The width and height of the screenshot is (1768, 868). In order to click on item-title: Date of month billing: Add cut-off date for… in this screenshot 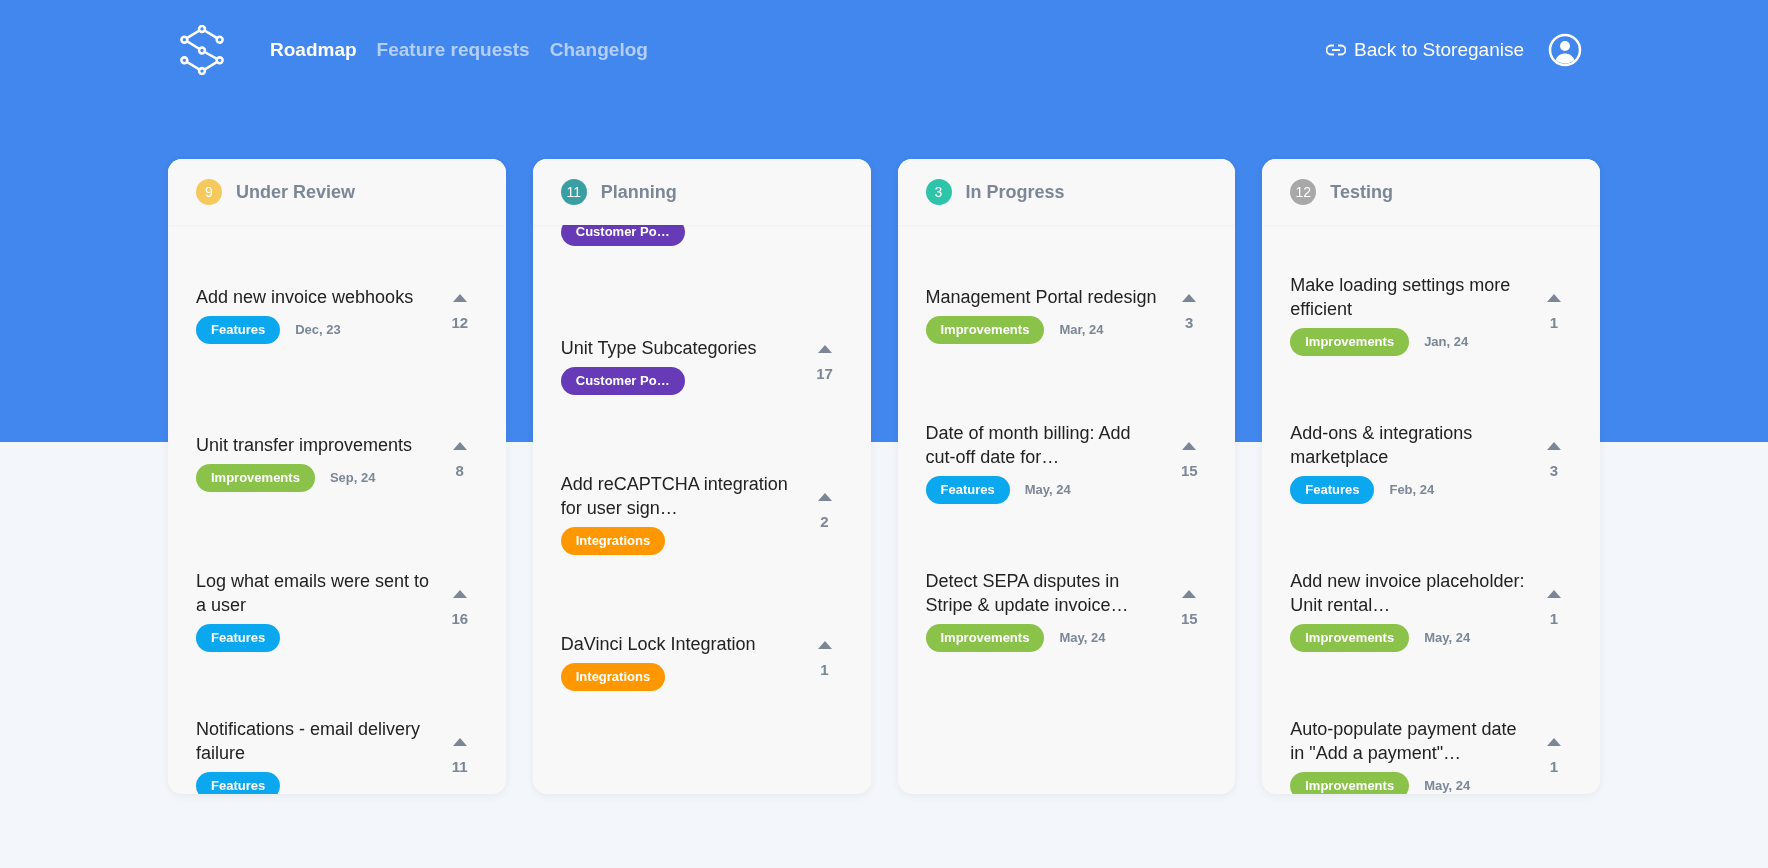, I will do `click(1043, 444)`.